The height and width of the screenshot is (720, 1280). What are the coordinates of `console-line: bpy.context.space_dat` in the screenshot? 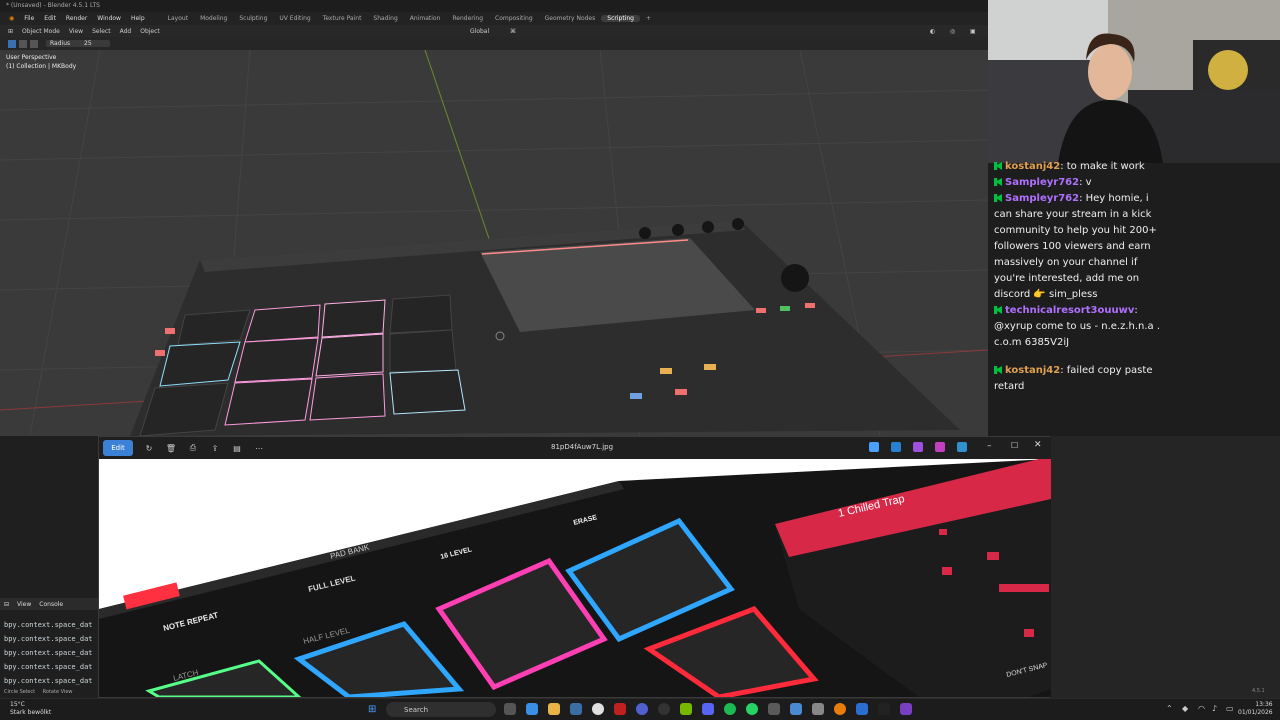 It's located at (48, 639).